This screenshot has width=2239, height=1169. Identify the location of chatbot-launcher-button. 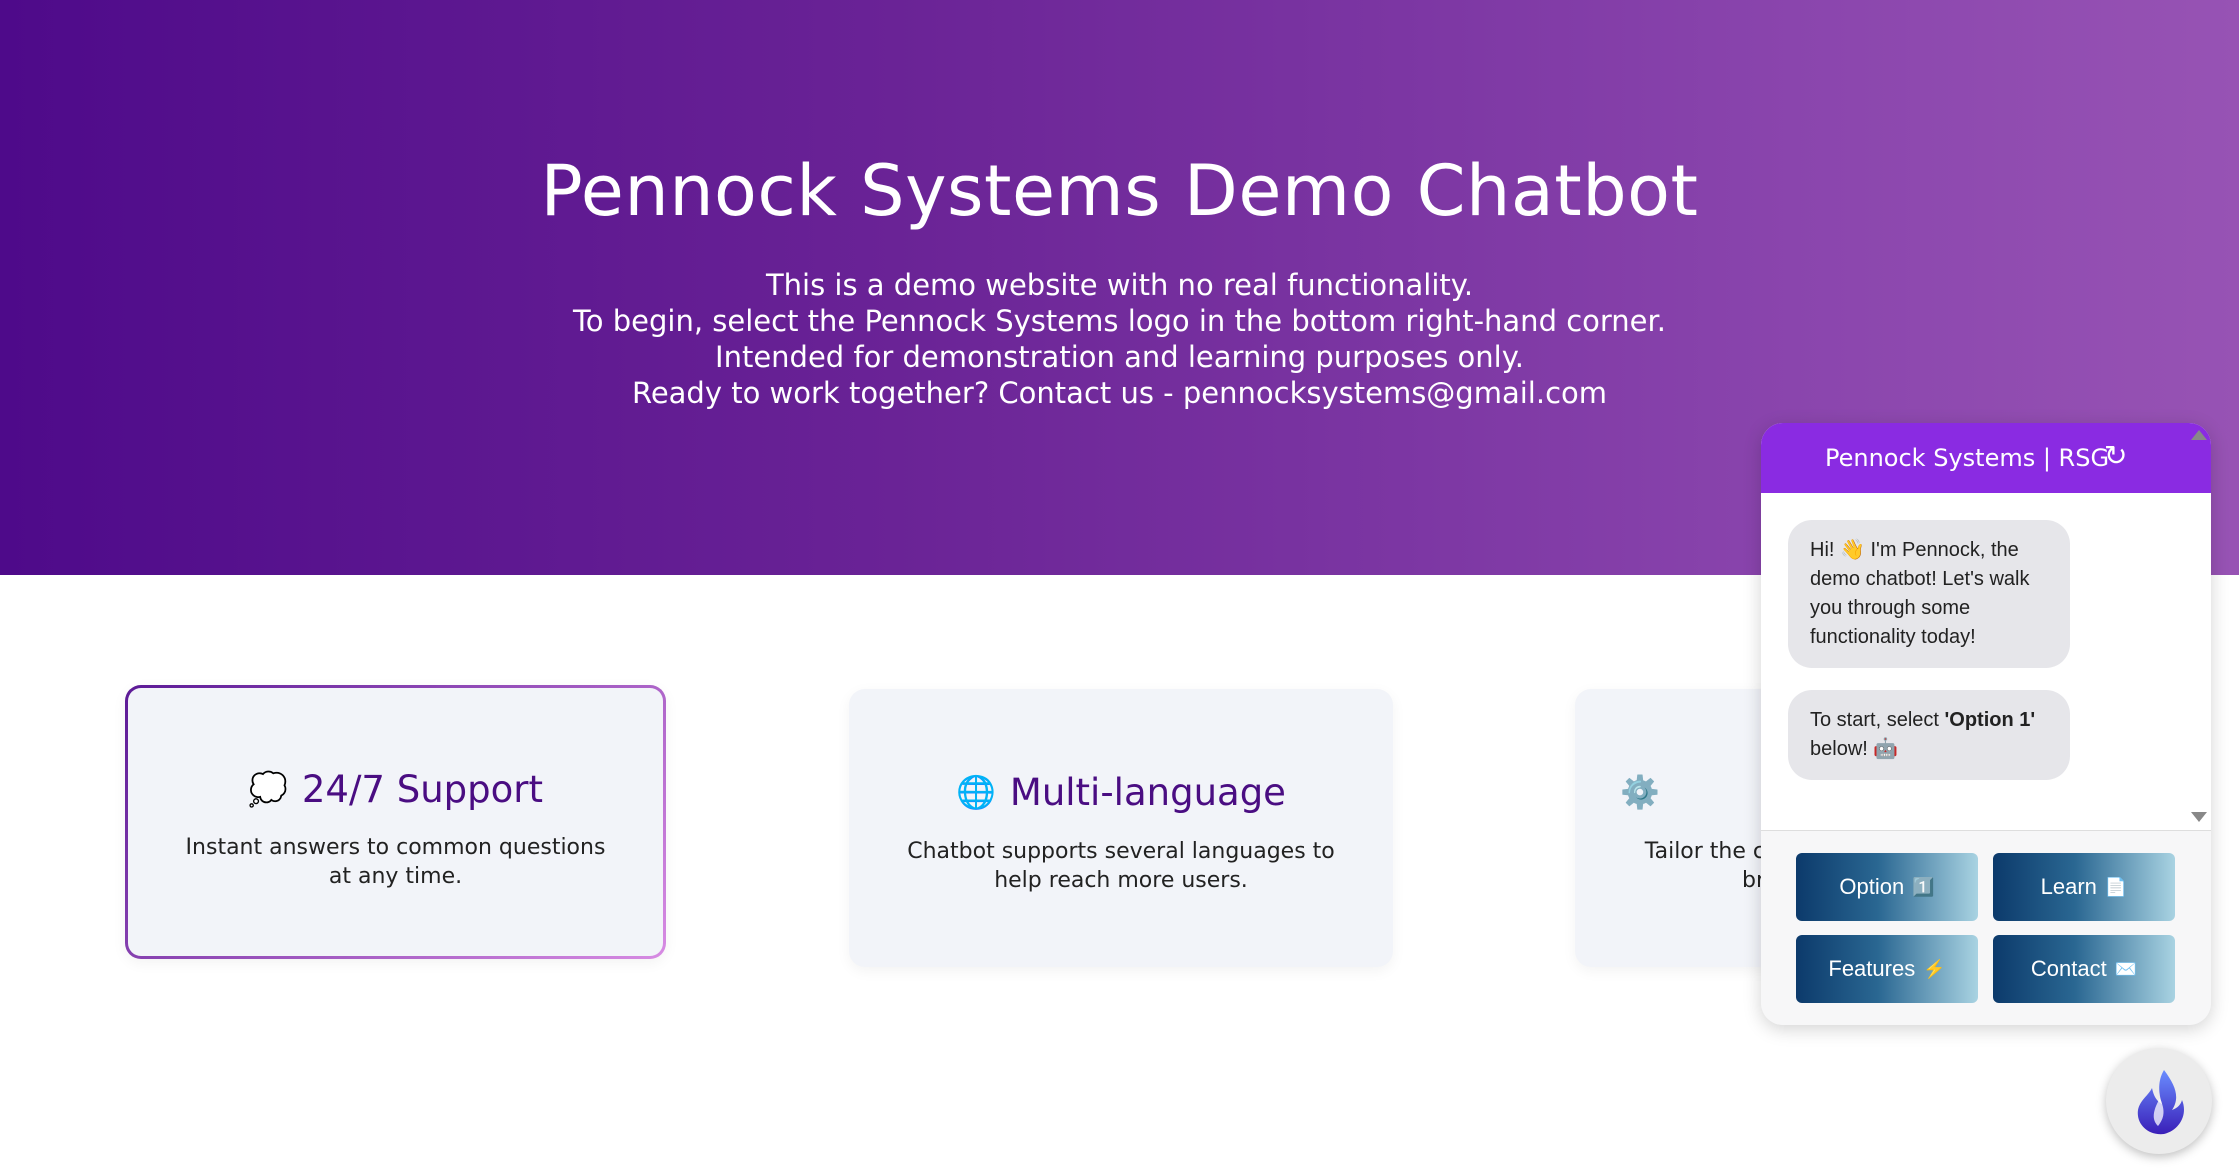
(2159, 1101).